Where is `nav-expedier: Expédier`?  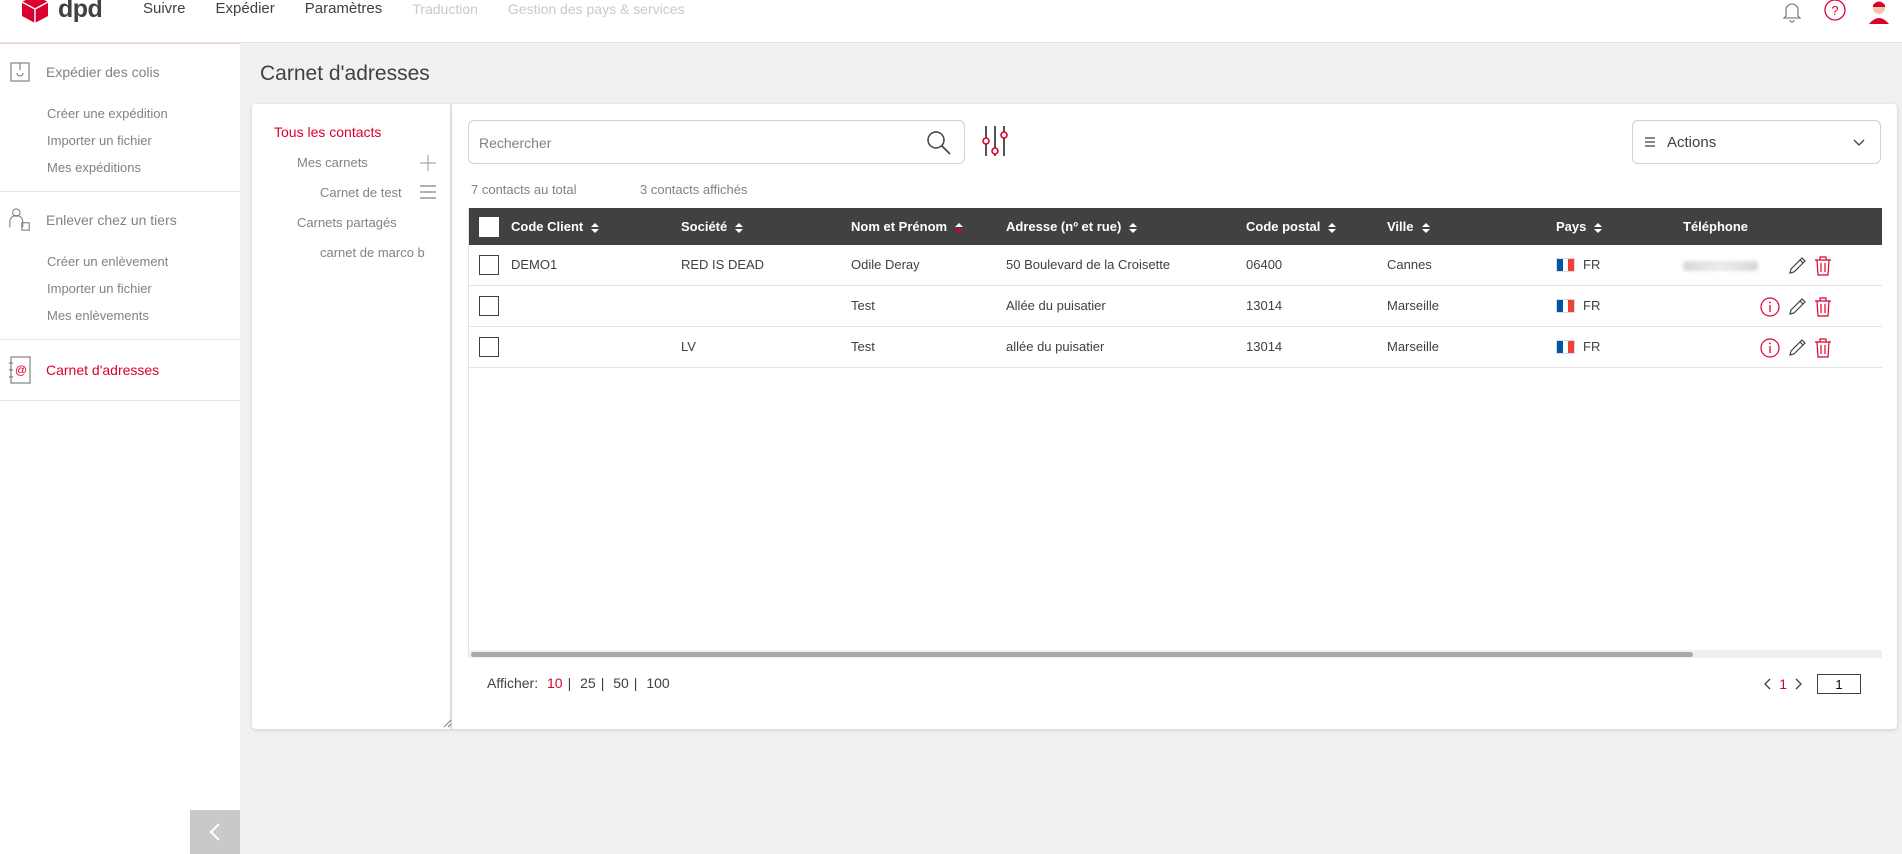
nav-expedier: Expédier is located at coordinates (245, 10).